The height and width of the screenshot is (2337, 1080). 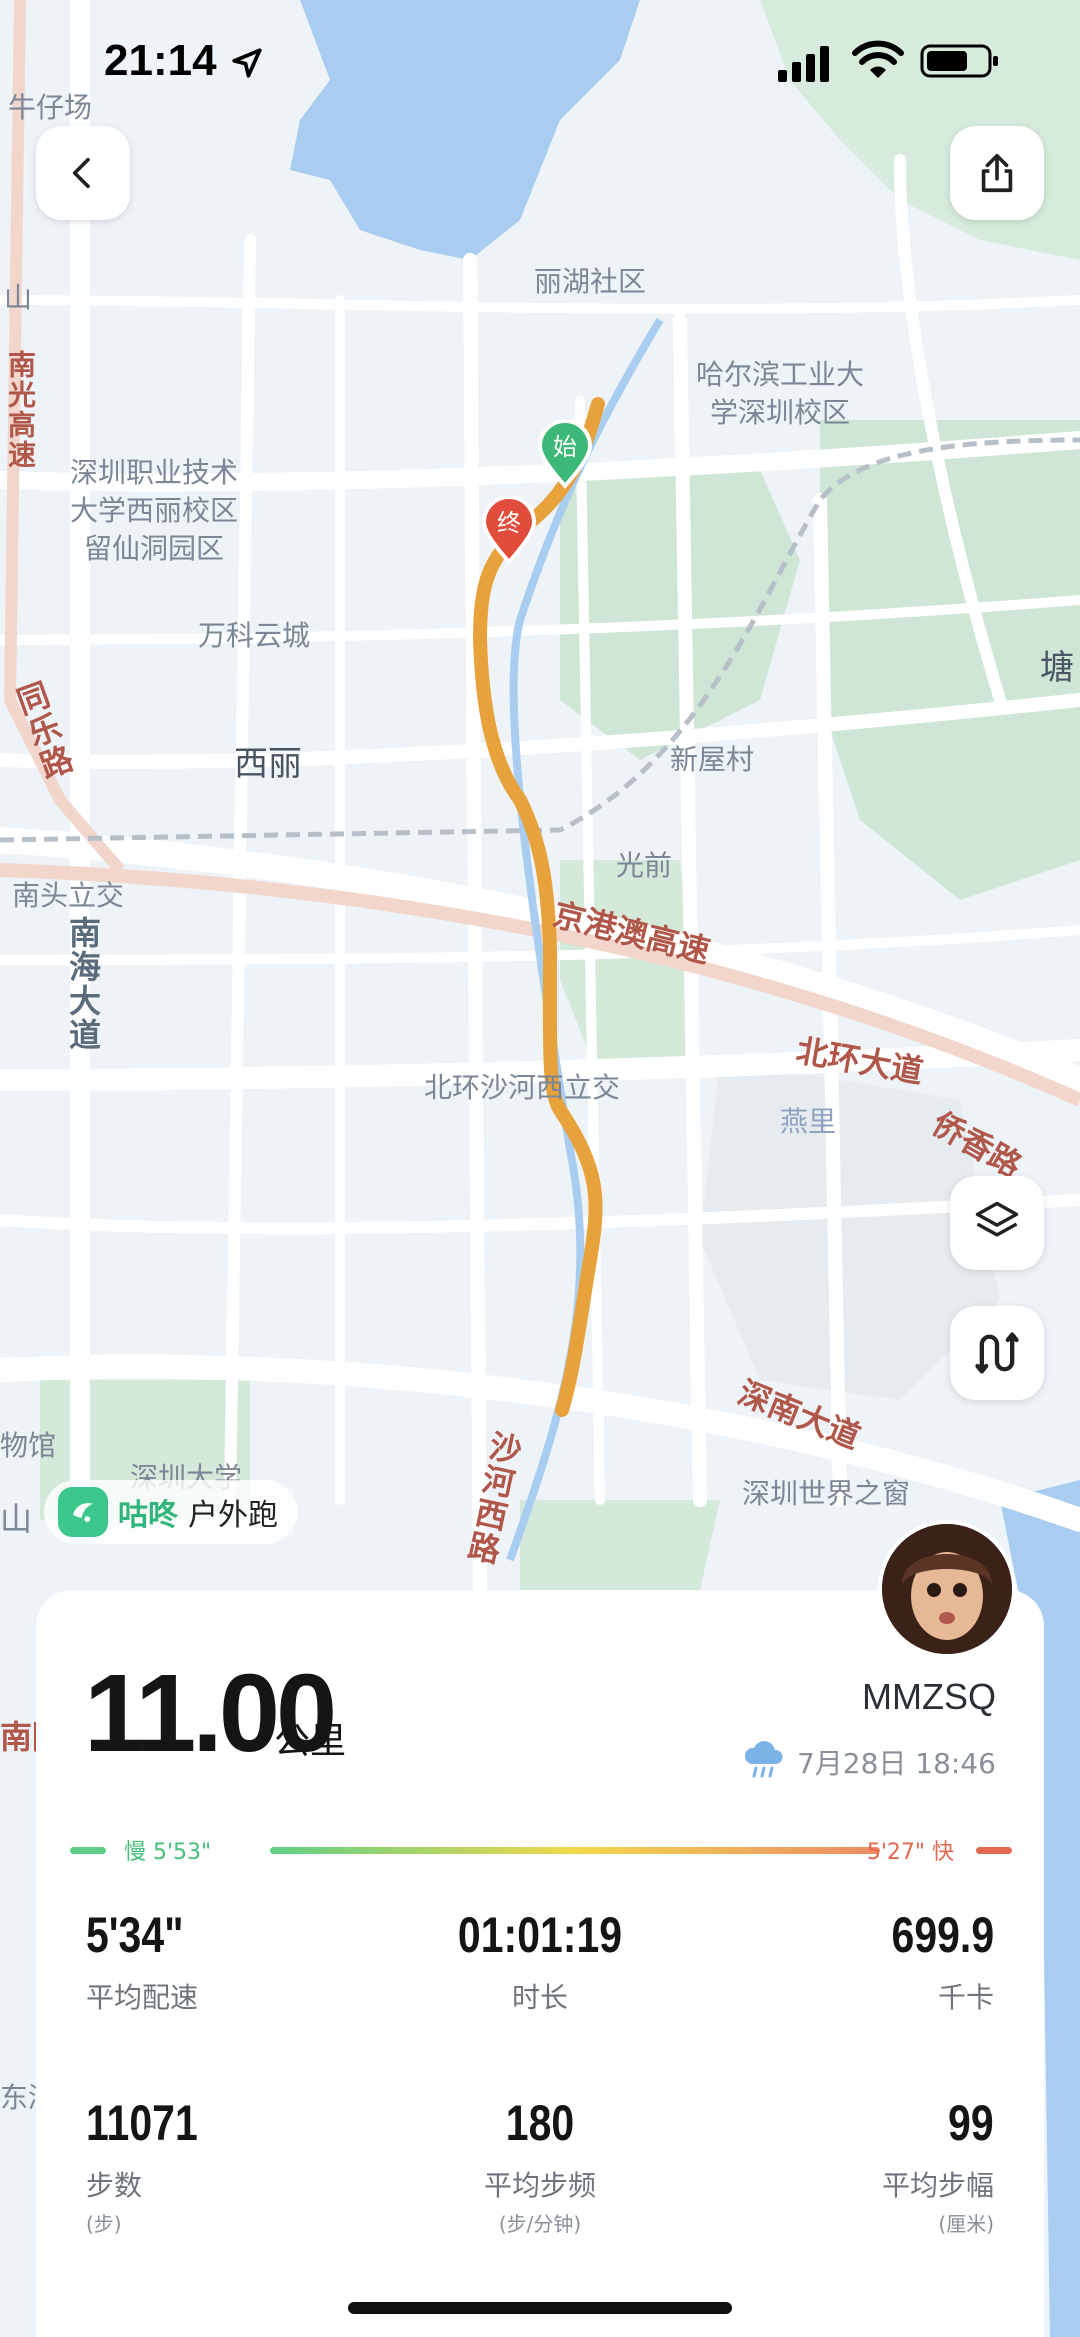 What do you see at coordinates (803, 64) in the screenshot?
I see `cellular-signal-icon` at bounding box center [803, 64].